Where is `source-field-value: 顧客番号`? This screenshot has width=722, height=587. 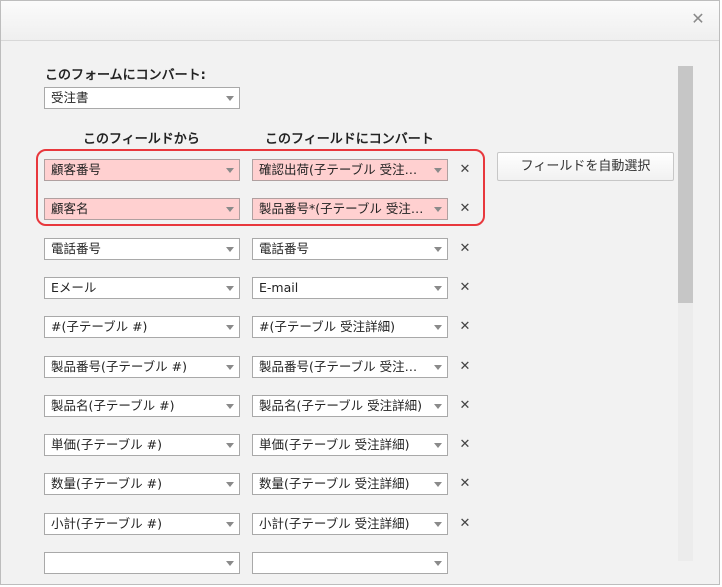 source-field-value: 顧客番号 is located at coordinates (76, 169).